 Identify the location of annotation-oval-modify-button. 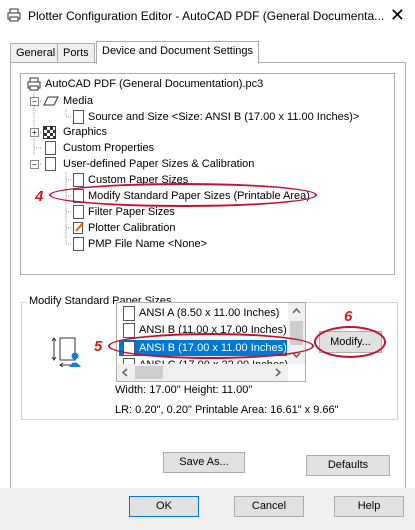
(350, 342).